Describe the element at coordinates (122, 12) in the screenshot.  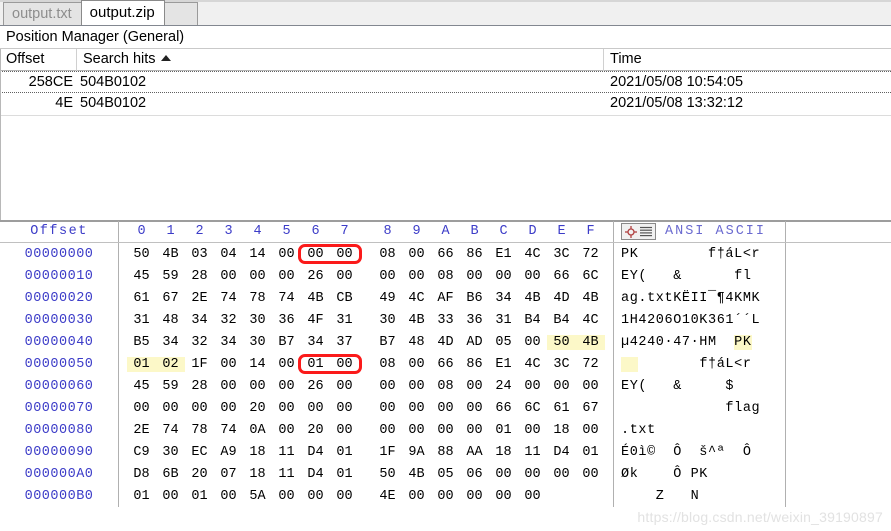
I see `tab-output-zip: output.zip` at that location.